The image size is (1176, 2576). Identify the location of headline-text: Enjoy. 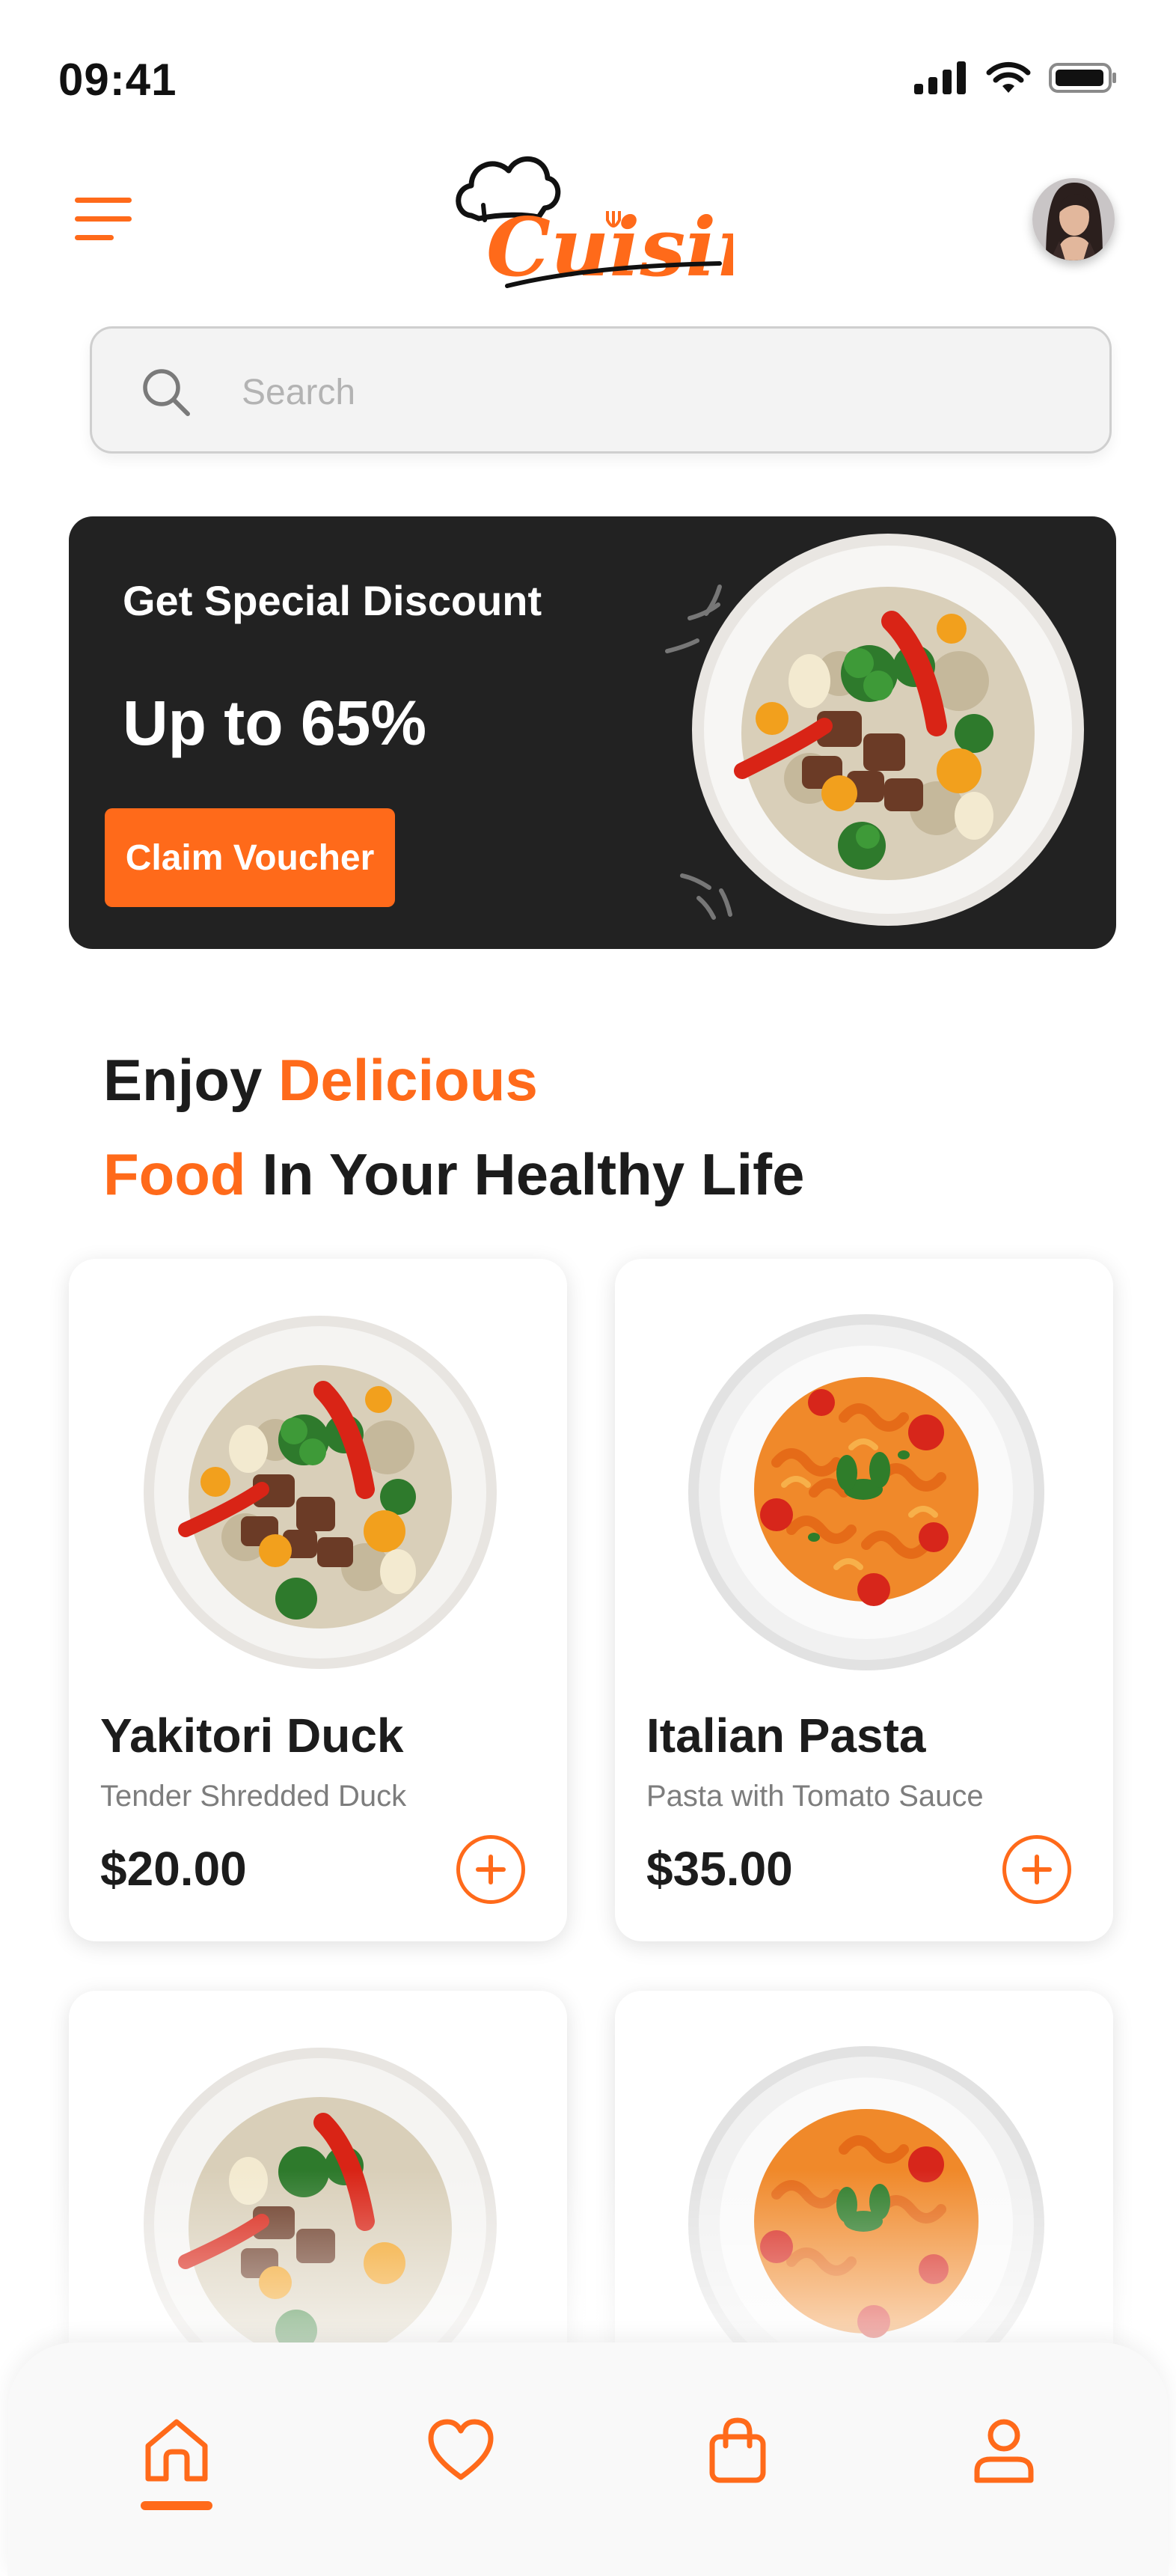
(191, 1080).